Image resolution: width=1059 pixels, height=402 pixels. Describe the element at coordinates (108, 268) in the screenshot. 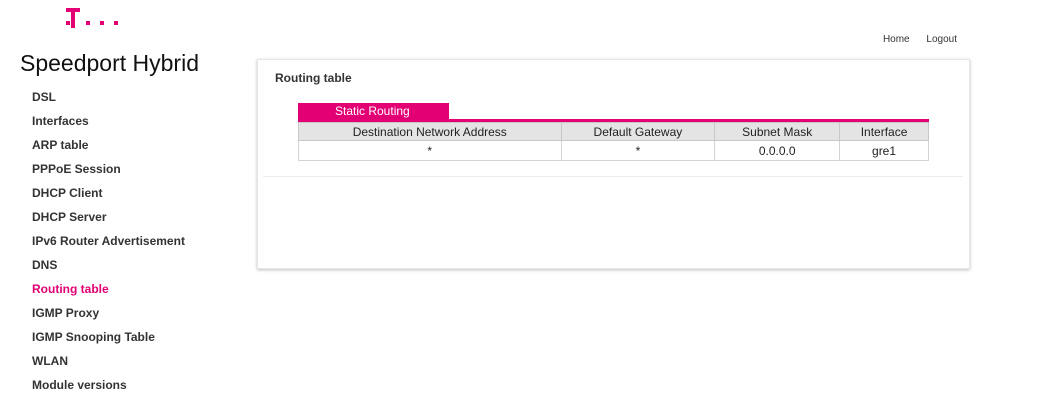

I see `sidebar-item-dns: DNS` at that location.